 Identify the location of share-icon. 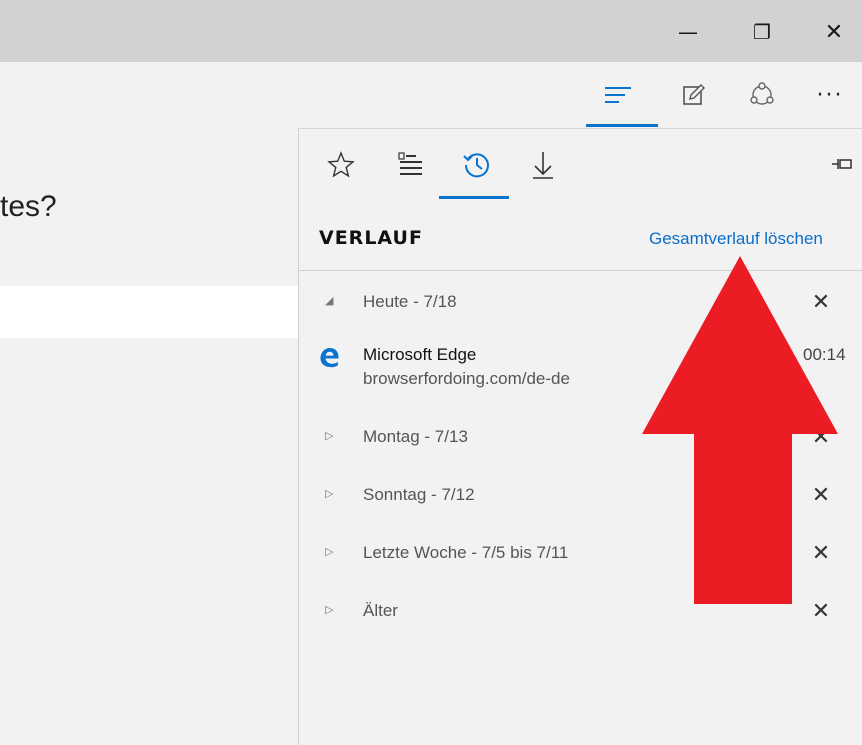
(762, 93).